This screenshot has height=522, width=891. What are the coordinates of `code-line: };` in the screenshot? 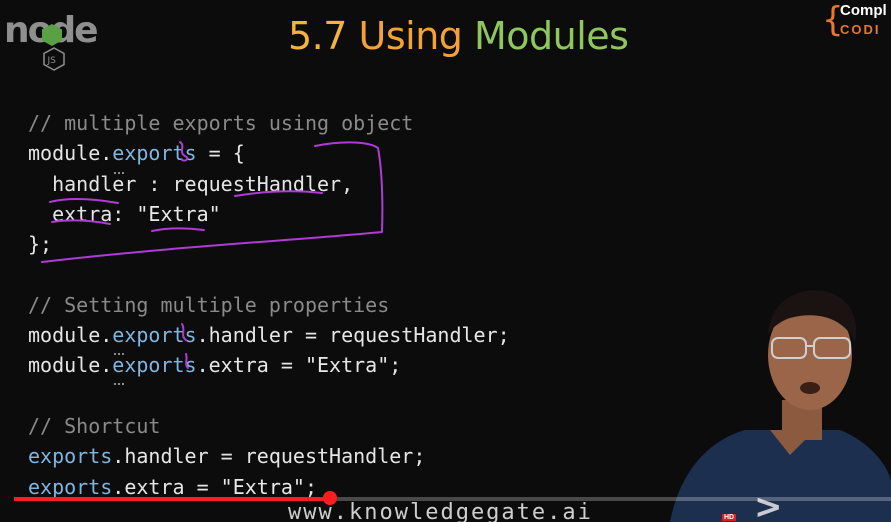 It's located at (269, 244).